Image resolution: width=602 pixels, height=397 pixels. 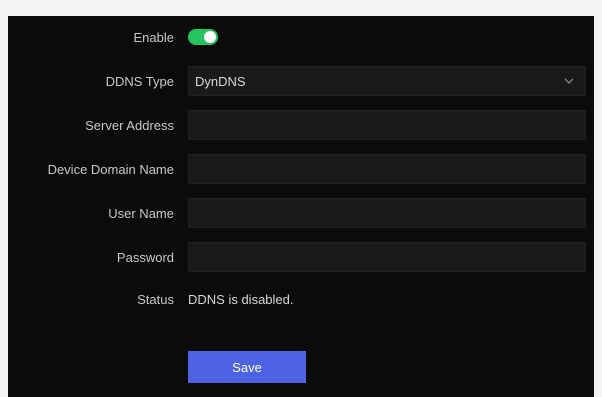 What do you see at coordinates (110, 169) in the screenshot?
I see `device-domain-name-label: Device Domain Name` at bounding box center [110, 169].